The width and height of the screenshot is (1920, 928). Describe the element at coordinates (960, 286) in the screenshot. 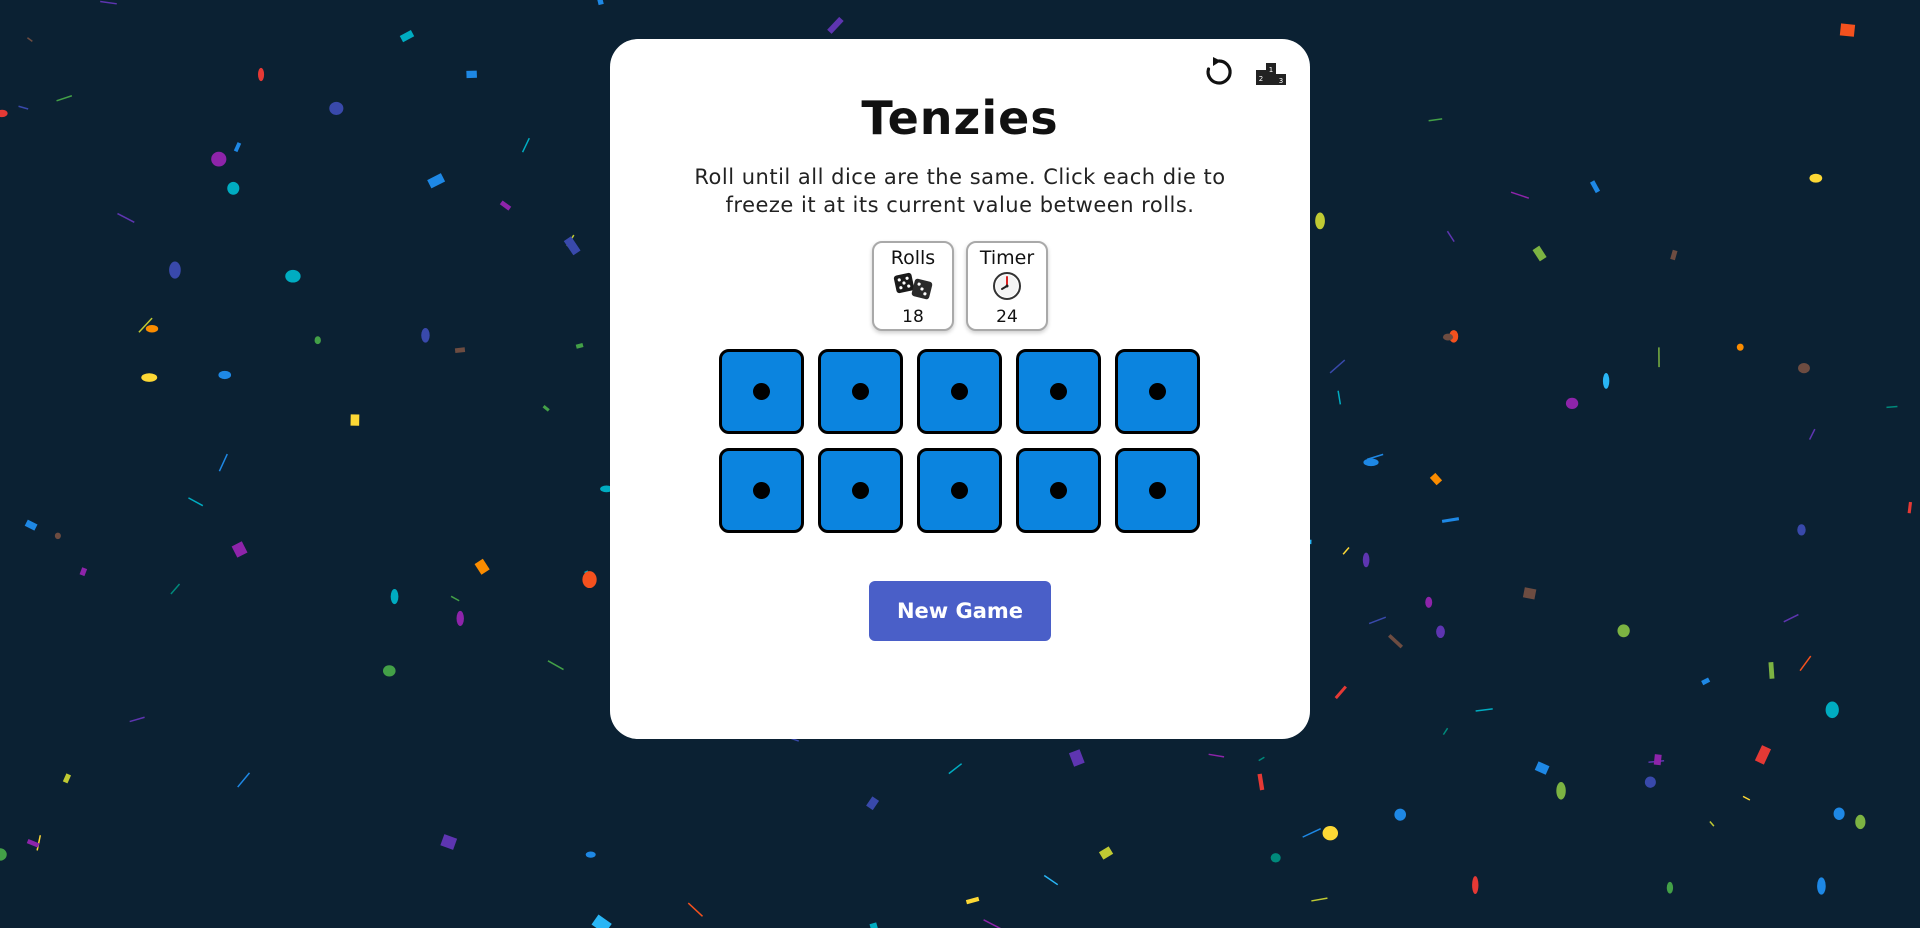

I see `stats-bar: Rolls 18 Timer 24` at that location.